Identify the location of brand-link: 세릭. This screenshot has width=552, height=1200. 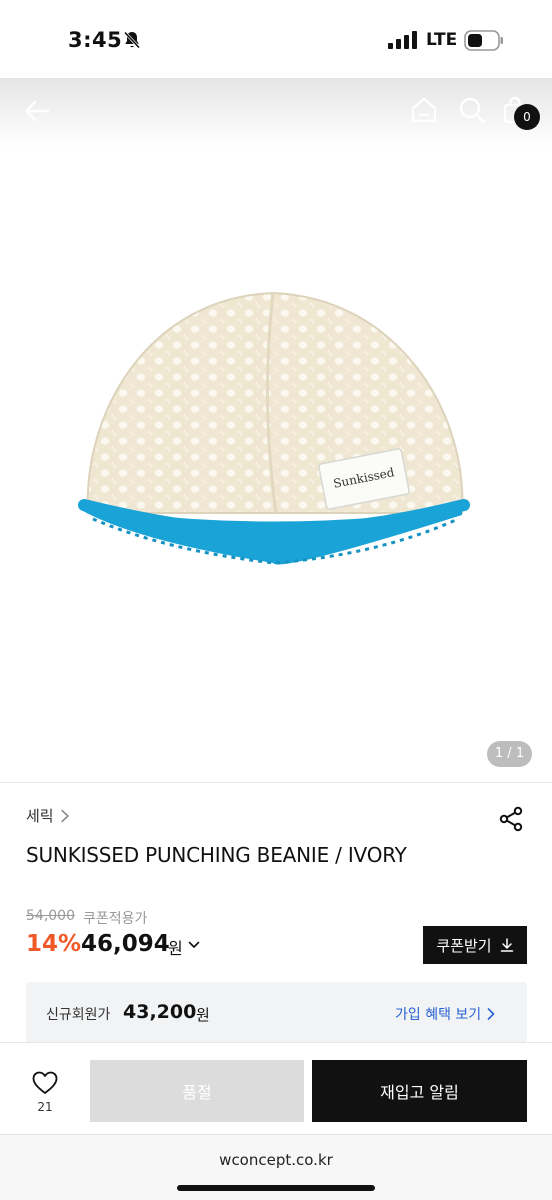
(48, 815).